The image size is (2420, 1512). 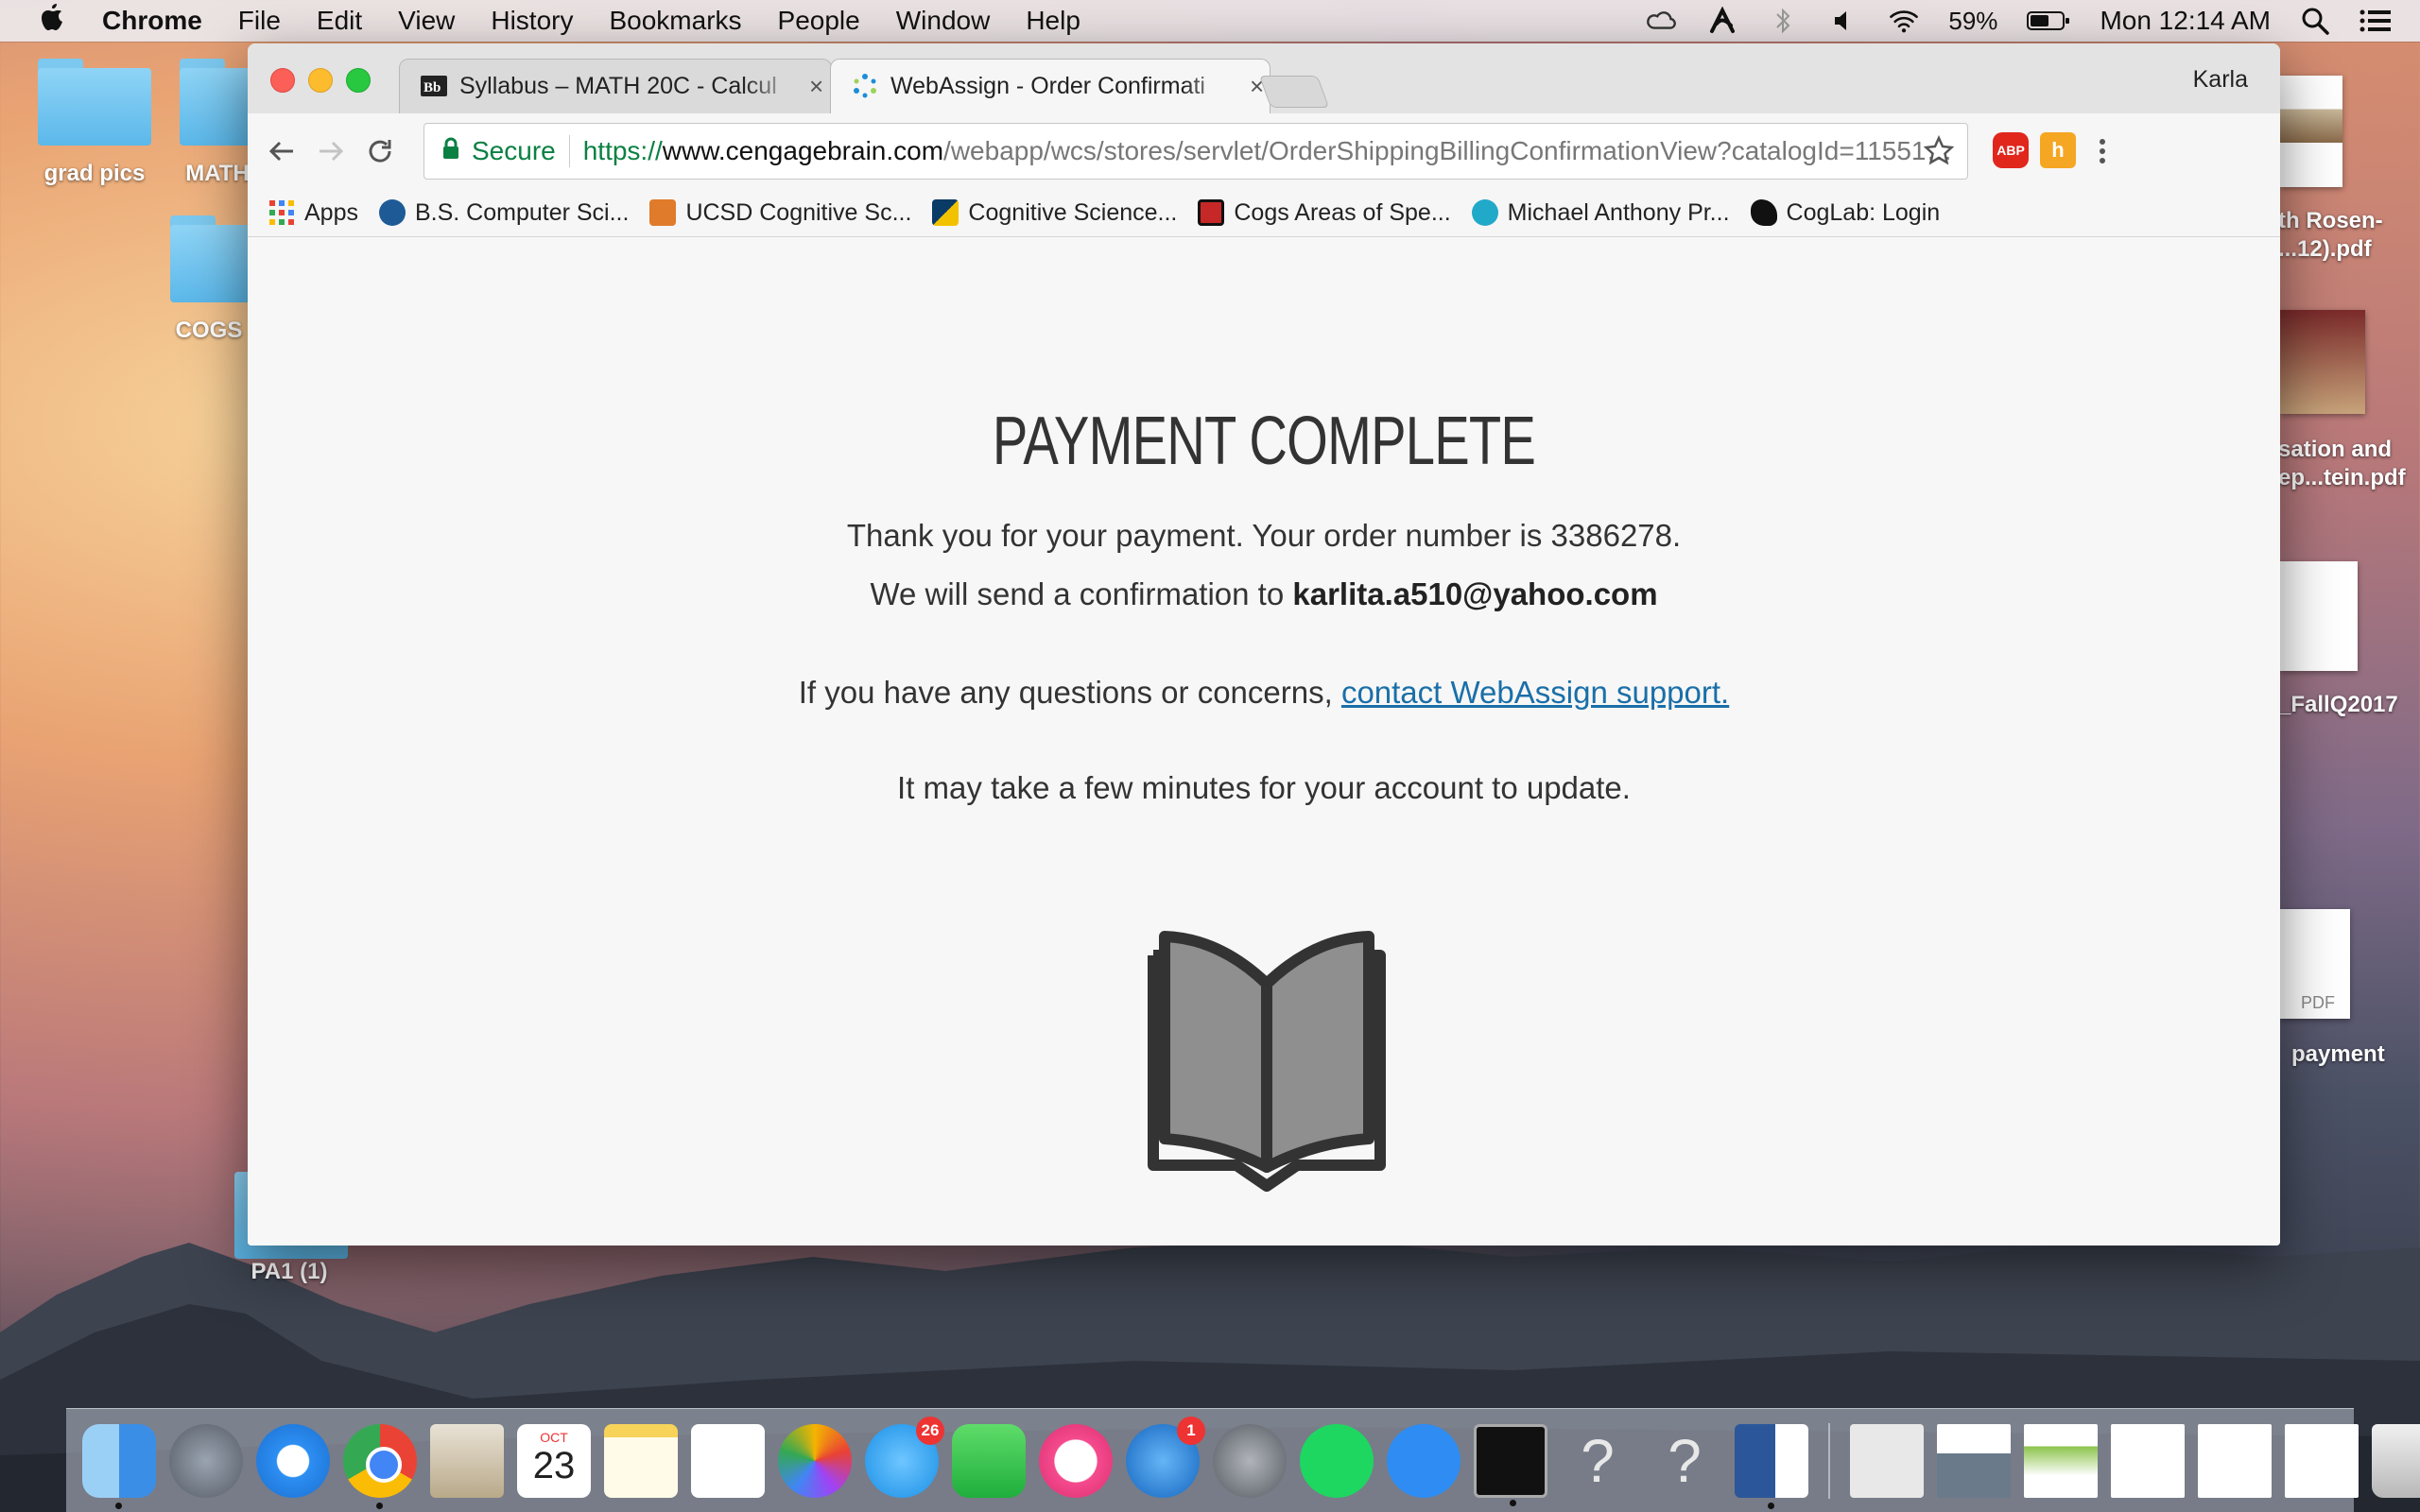 What do you see at coordinates (282, 80) in the screenshot?
I see `close-window-button` at bounding box center [282, 80].